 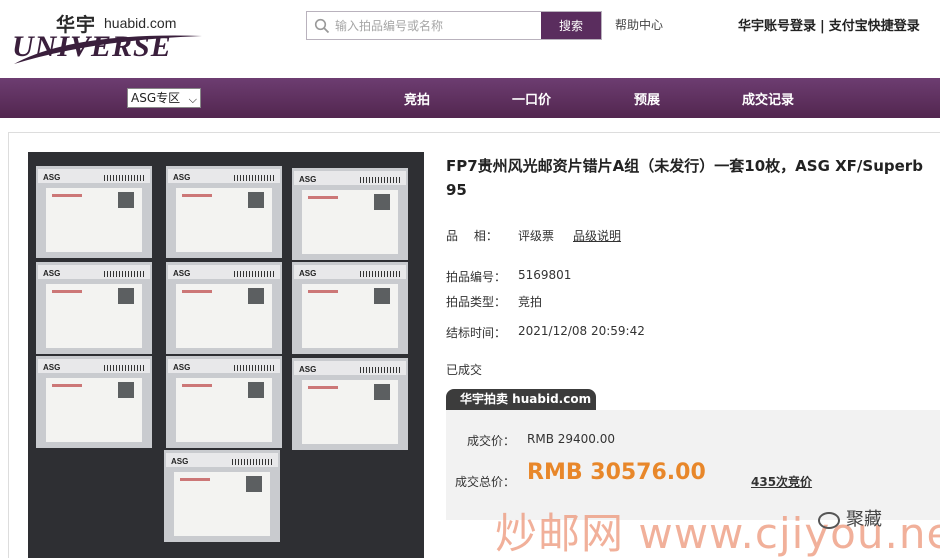 What do you see at coordinates (476, 302) in the screenshot?
I see `lot-type-label: 拍品类型：` at bounding box center [476, 302].